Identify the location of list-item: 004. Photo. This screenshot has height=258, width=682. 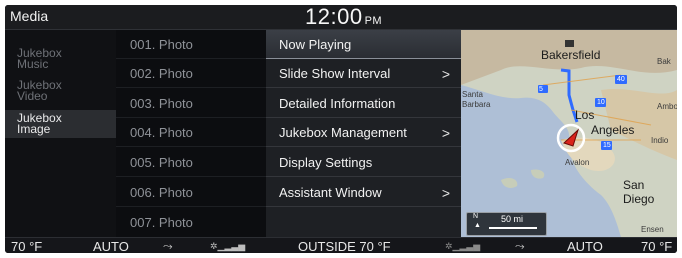
(191, 132).